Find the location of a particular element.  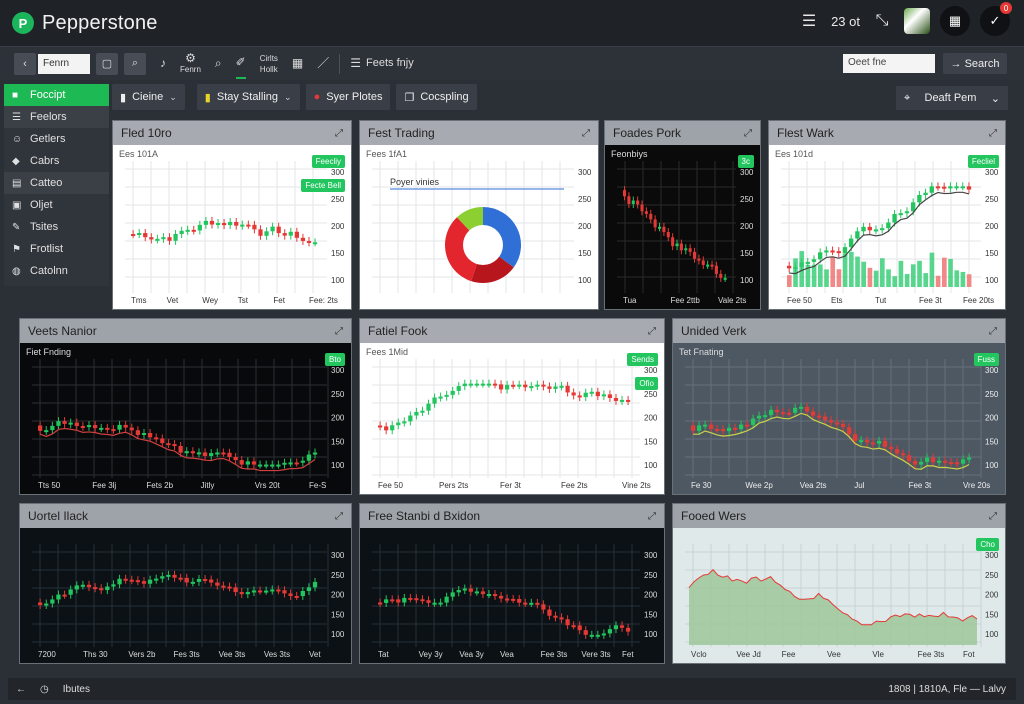

y-tick-label: 200 is located at coordinates (992, 595).